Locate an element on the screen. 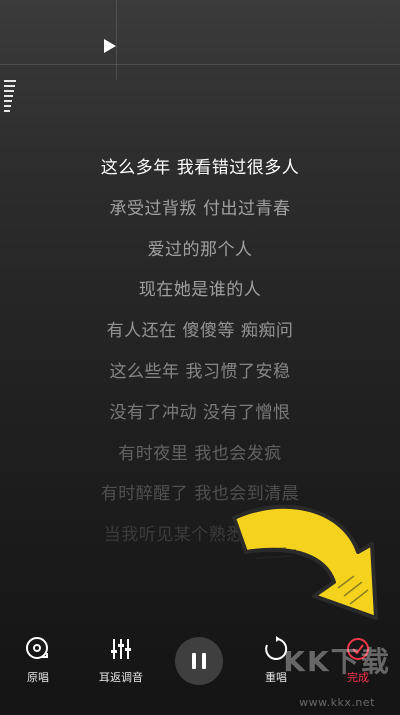 Image resolution: width=400 pixels, height=715 pixels. watermark-logo: KK下载 is located at coordinates (337, 661).